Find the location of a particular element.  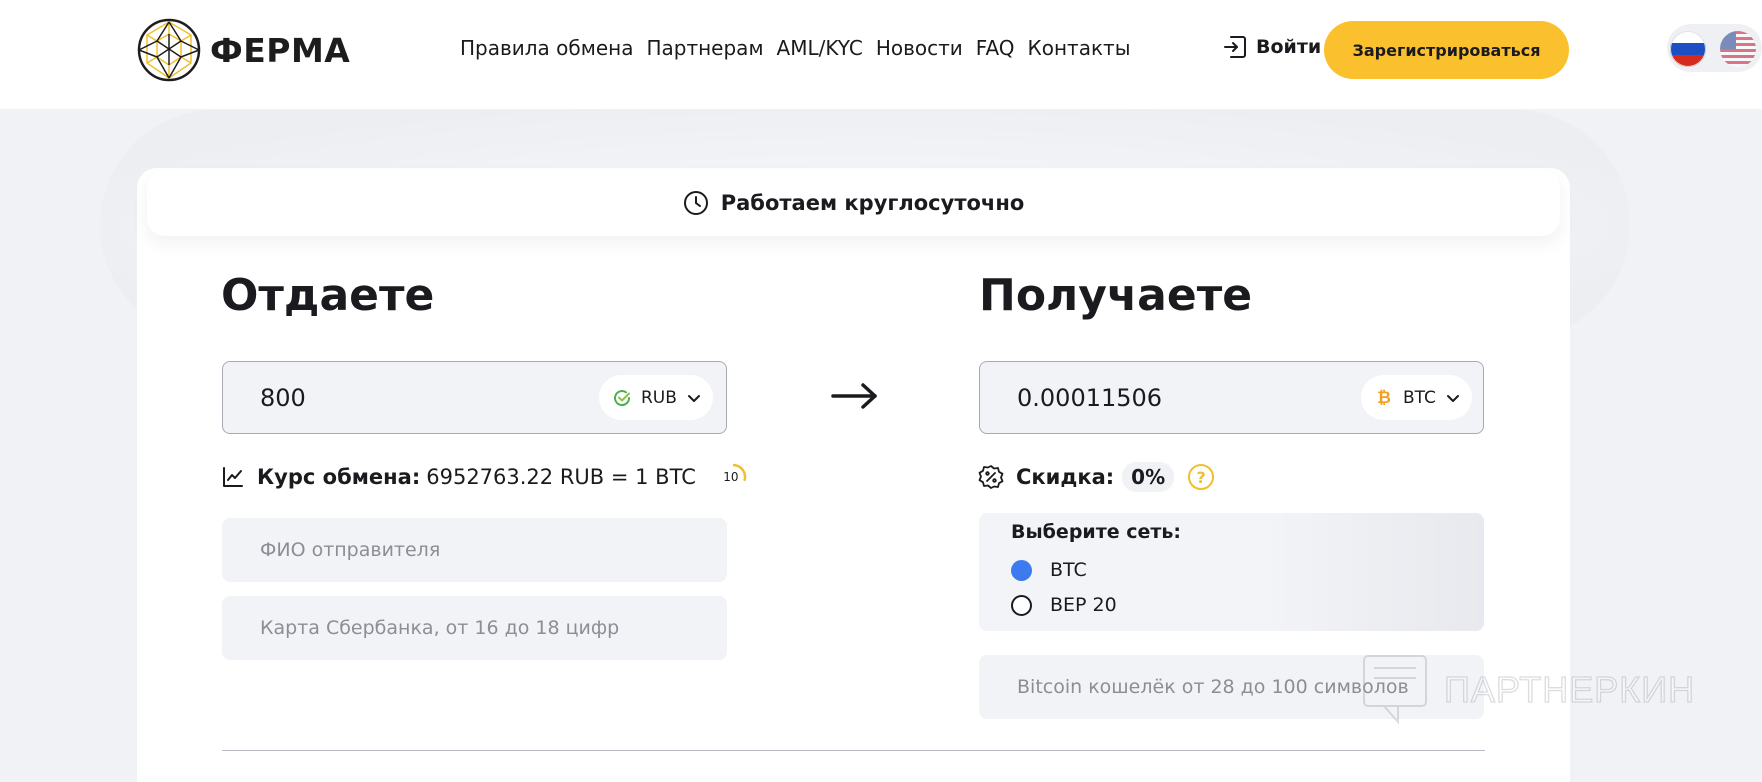

bitcoin-icon: ₿ is located at coordinates (1384, 397).